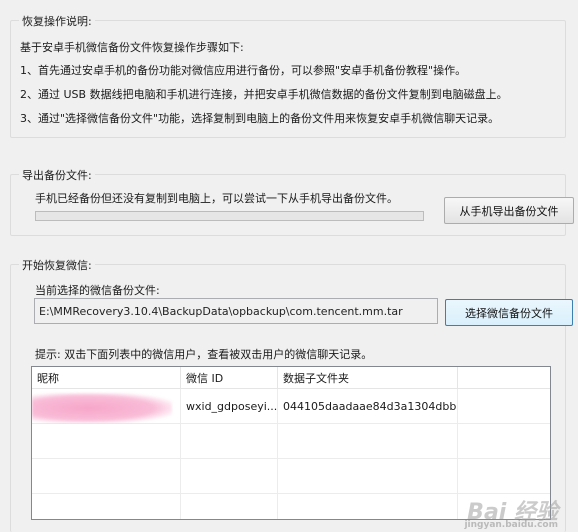 This screenshot has height=532, width=578. What do you see at coordinates (216, 198) in the screenshot?
I see `export-description: 手机已经备份但还没有复制到电脑上，可以尝试一下从手机导出备份文件。` at bounding box center [216, 198].